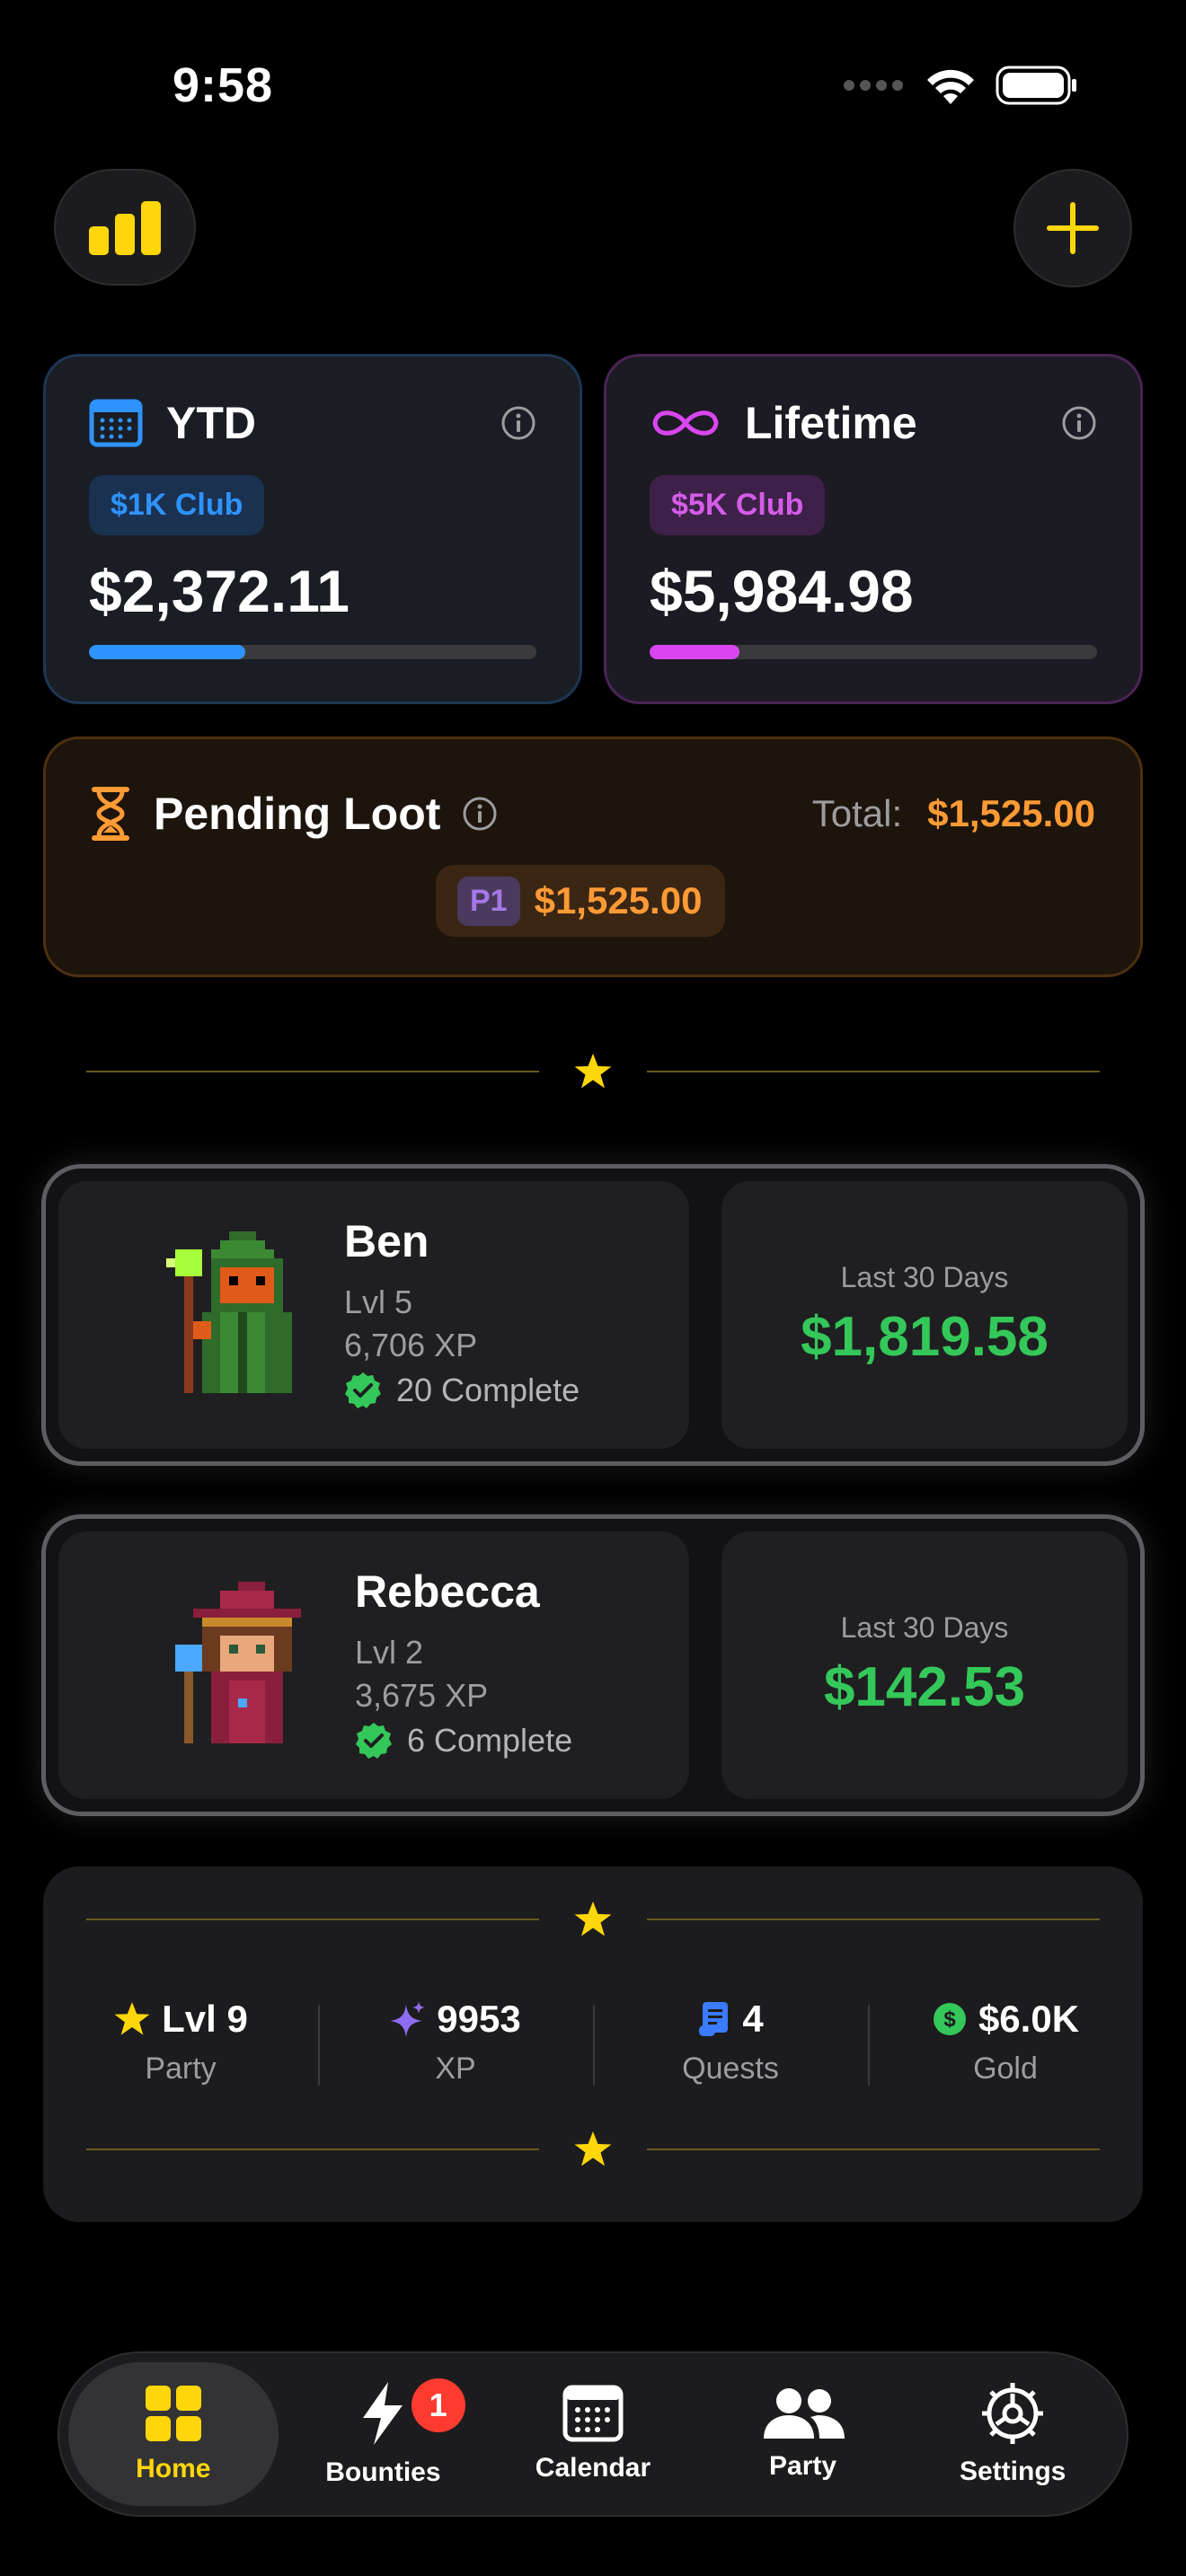  I want to click on infinity-icon, so click(685, 423).